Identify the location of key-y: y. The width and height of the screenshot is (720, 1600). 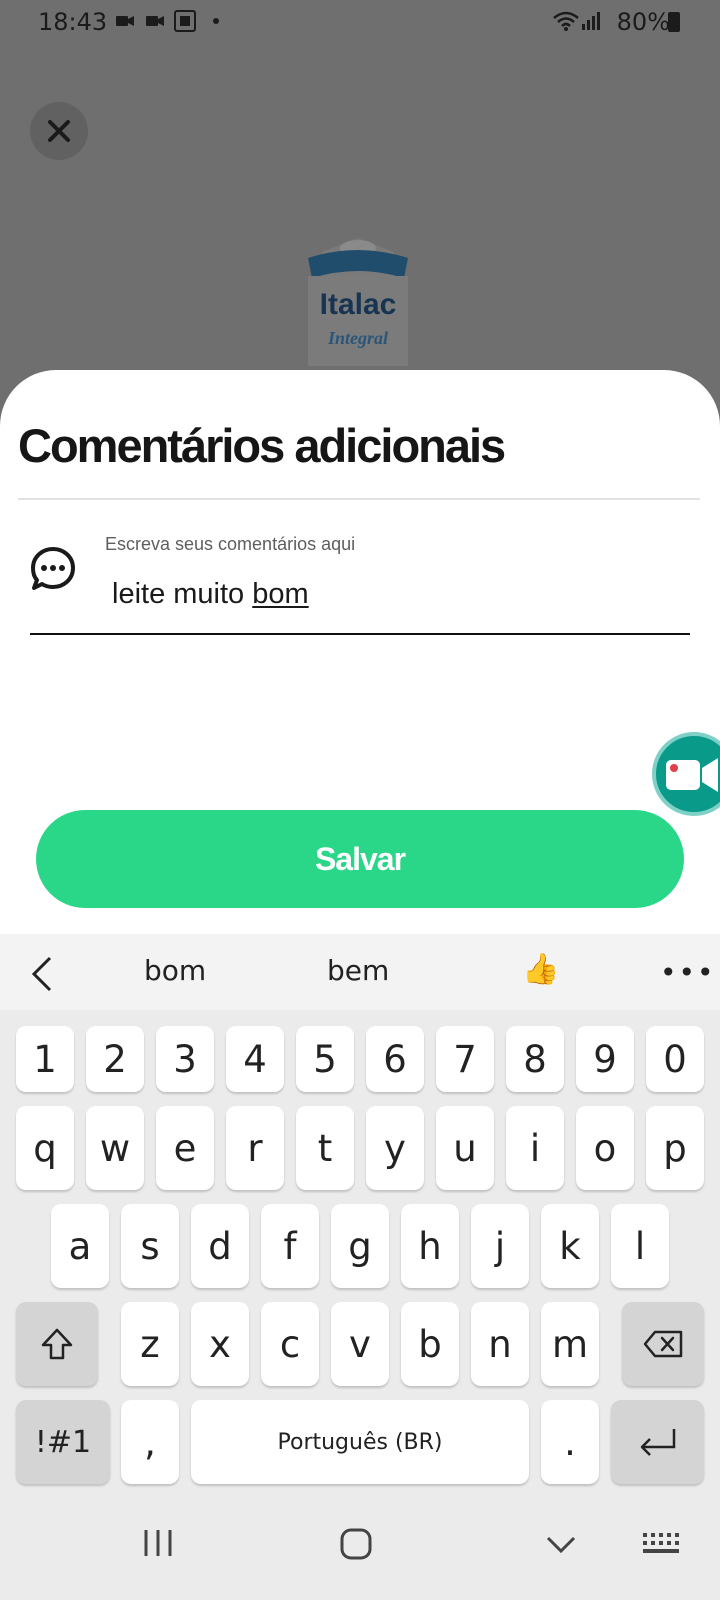
(395, 1148).